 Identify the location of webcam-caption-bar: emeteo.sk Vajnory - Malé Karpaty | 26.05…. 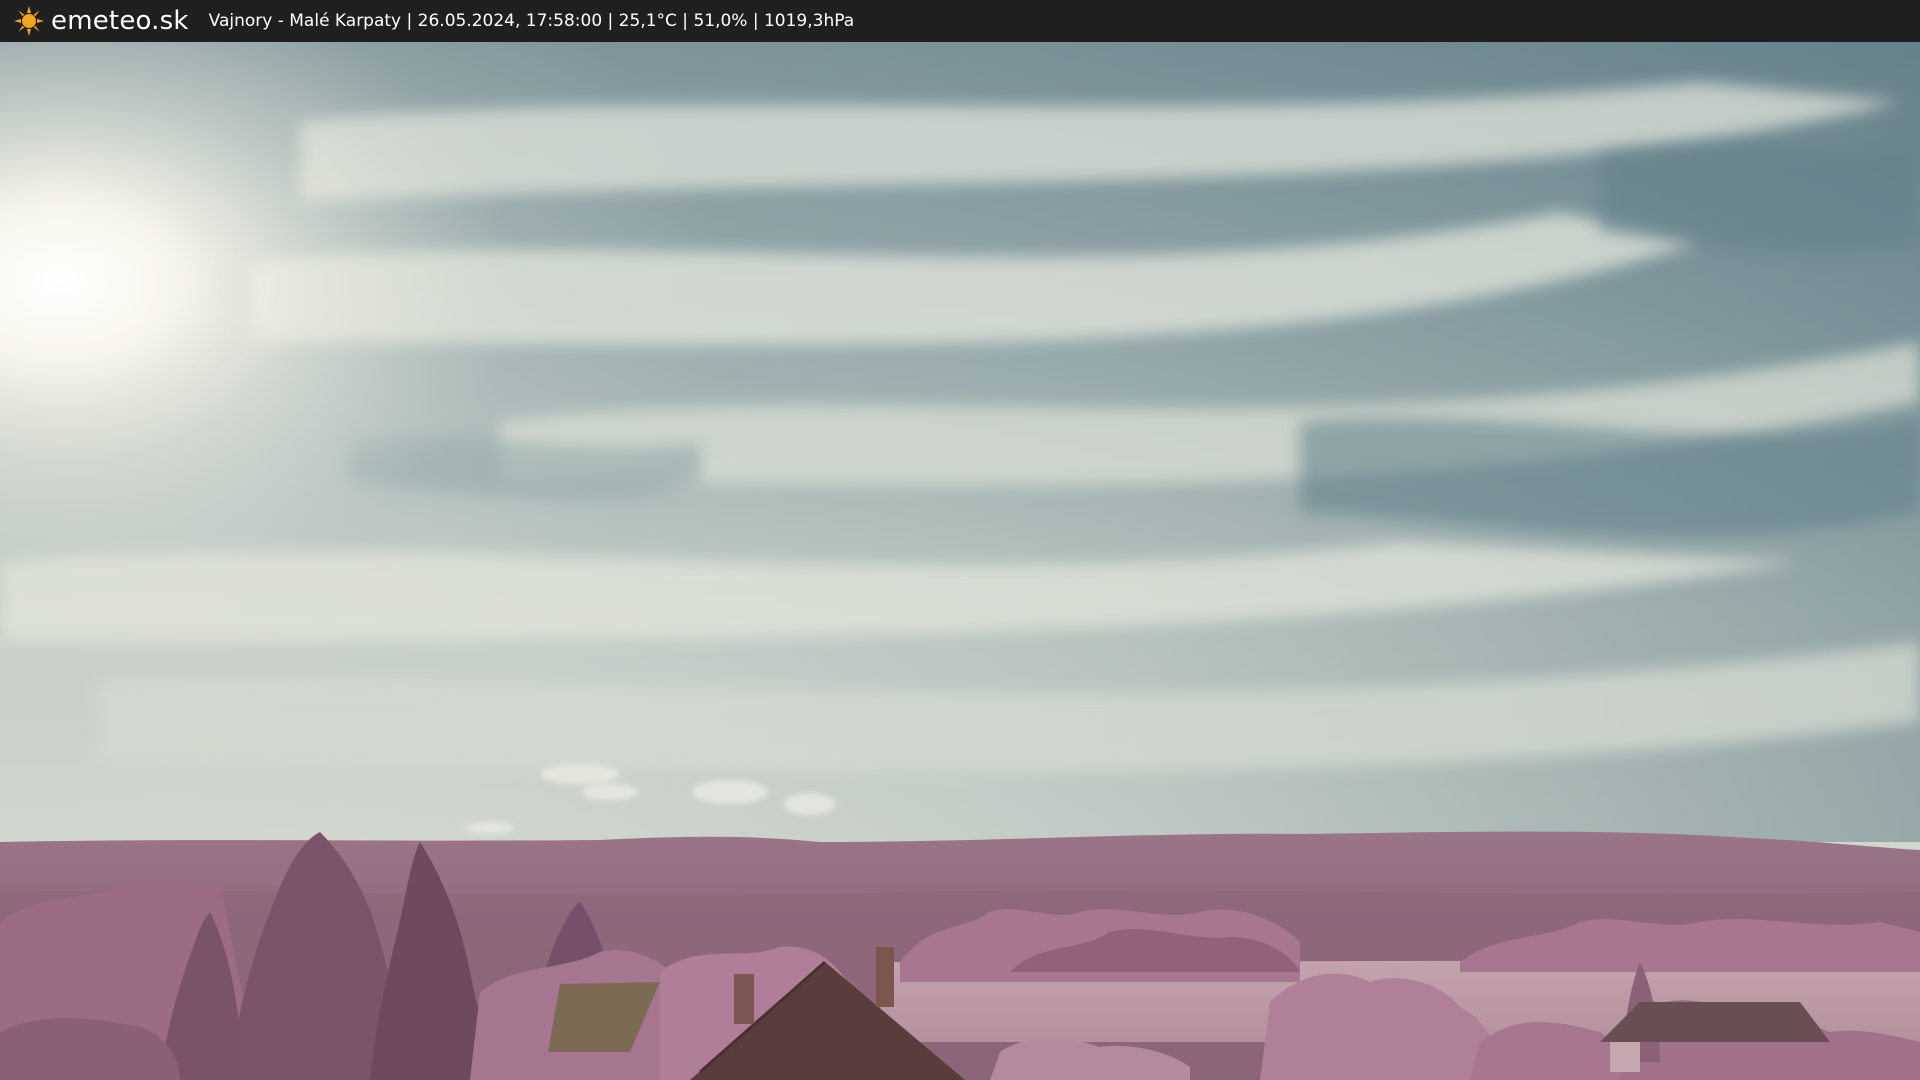
(960, 21).